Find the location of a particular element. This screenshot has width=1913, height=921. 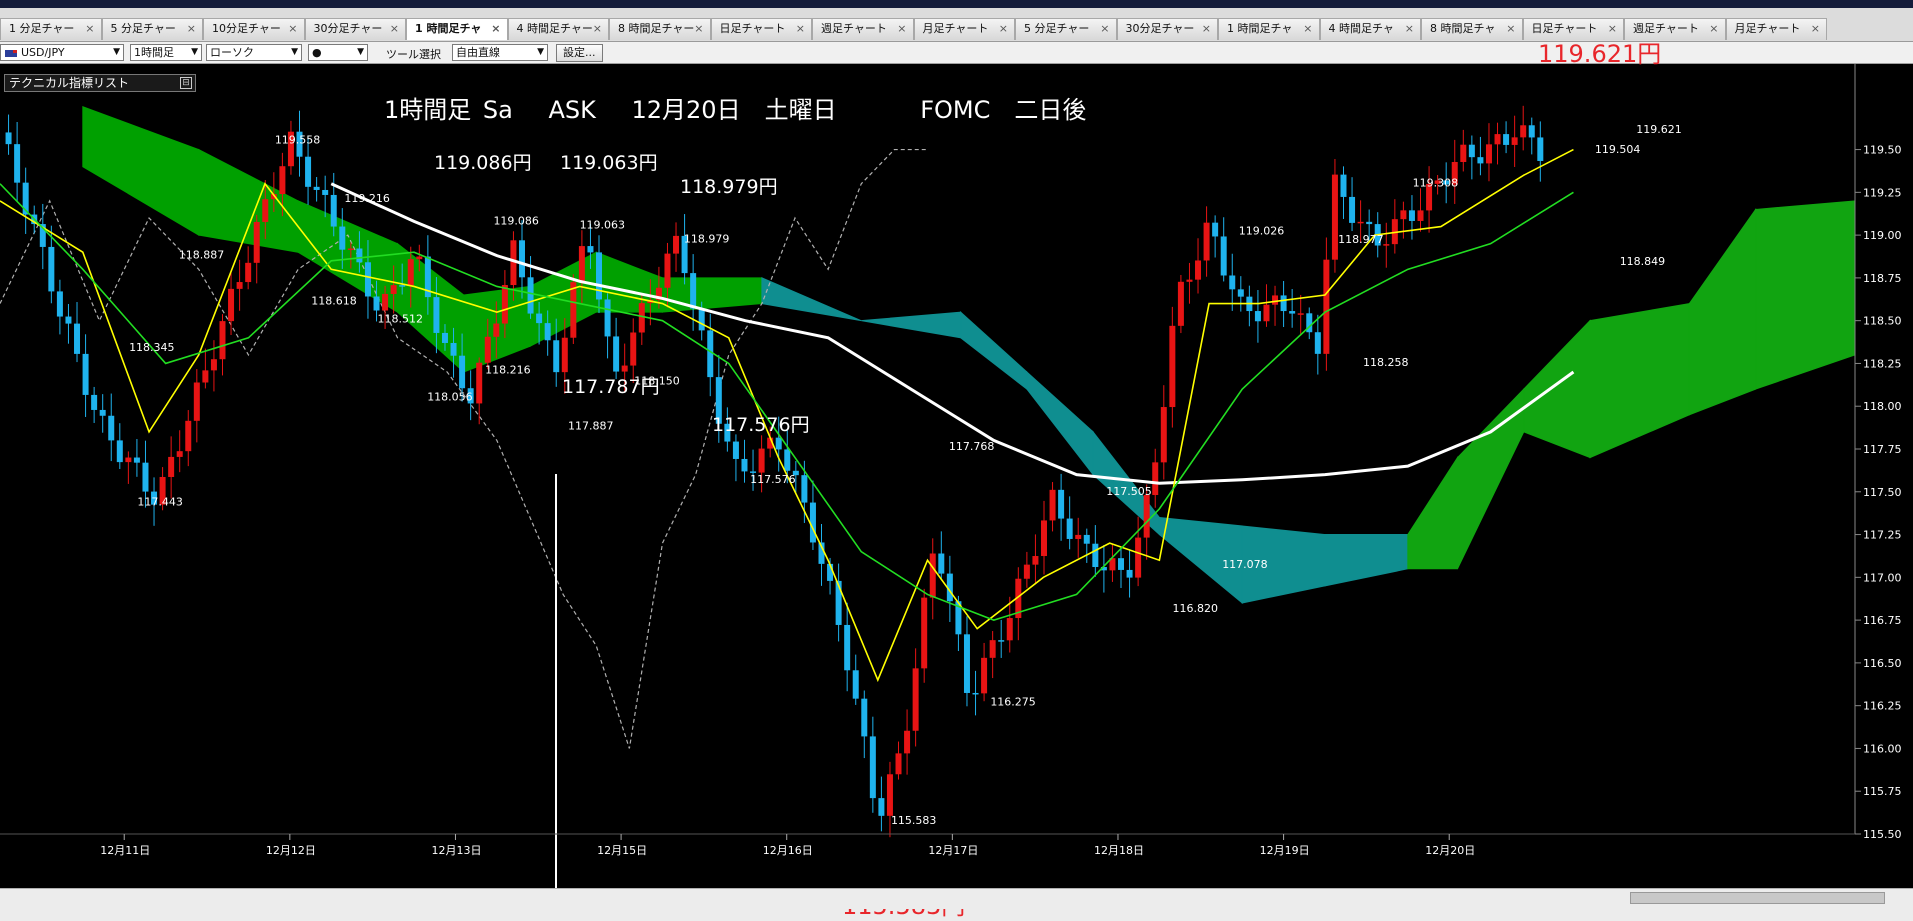

horizontal-scrollbar is located at coordinates (956, 898).